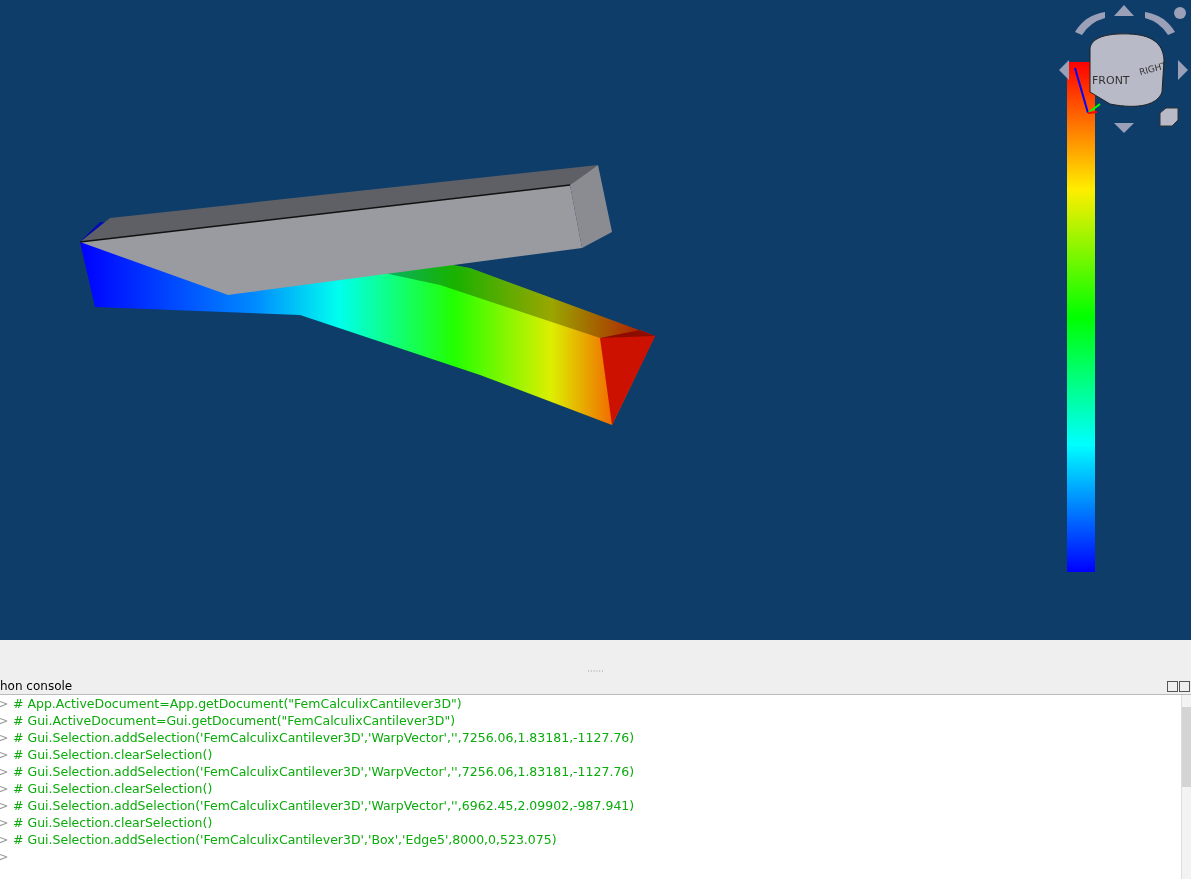 The width and height of the screenshot is (1191, 879). What do you see at coordinates (1169, 117) in the screenshot?
I see `cube-icon` at bounding box center [1169, 117].